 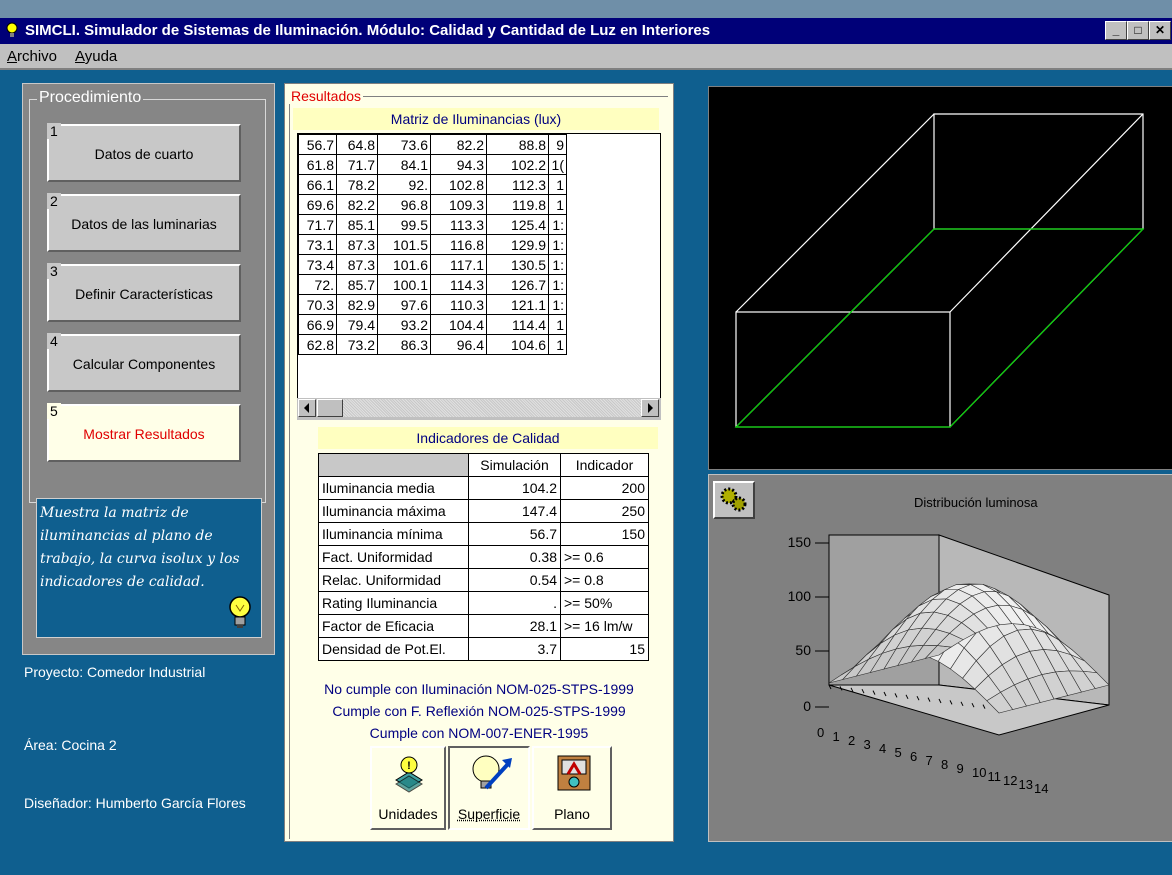 I want to click on matrix-row: 72. 85.7 100.1 114.3 126.7 1:, so click(x=432, y=284).